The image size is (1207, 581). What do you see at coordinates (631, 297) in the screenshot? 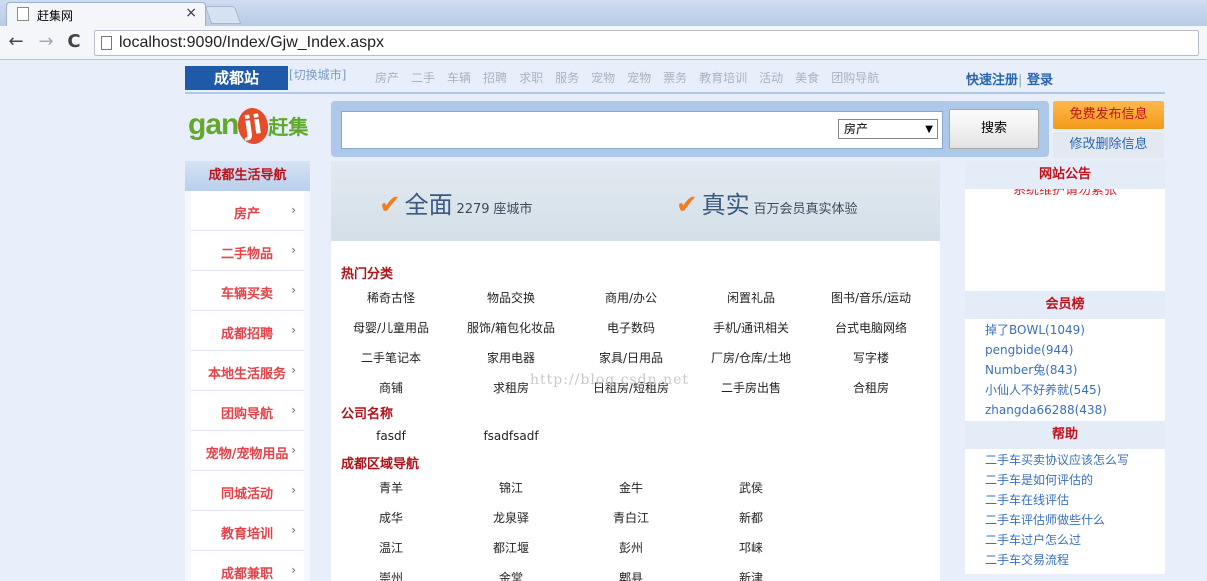
I see `hot-category-link: 商用/办公` at bounding box center [631, 297].